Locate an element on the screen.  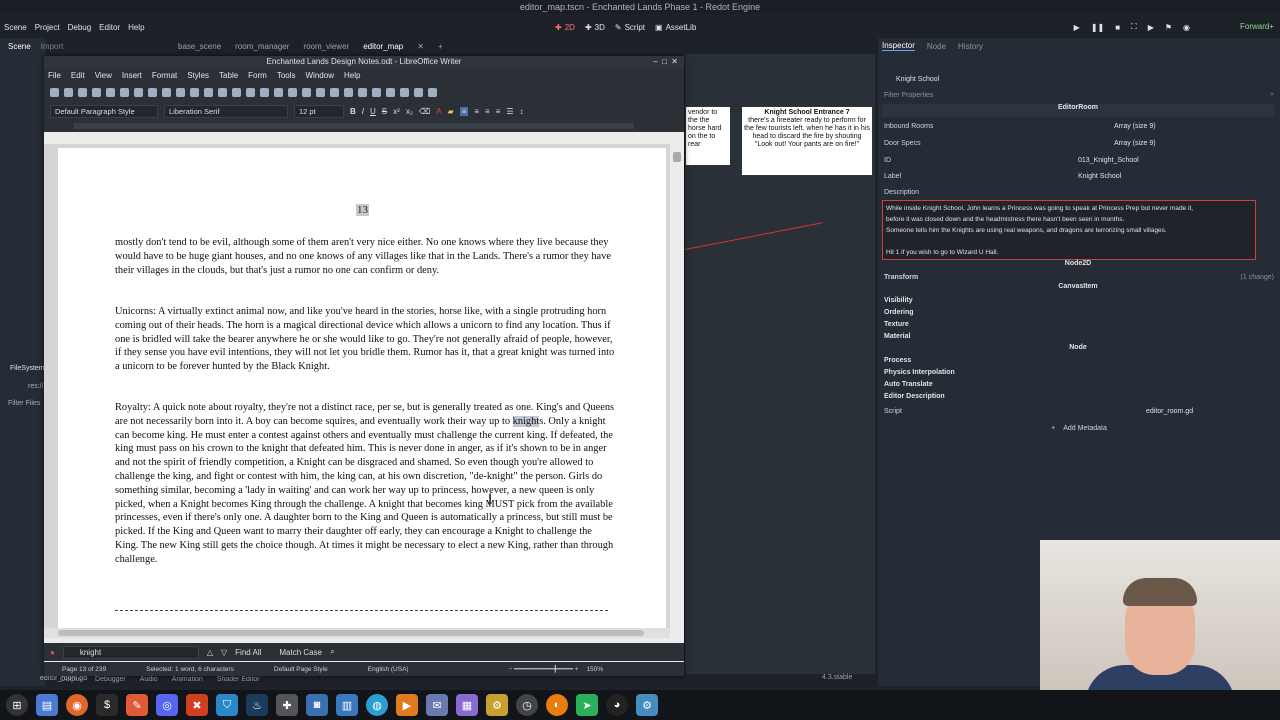
menu-window: Window is located at coordinates (320, 75).